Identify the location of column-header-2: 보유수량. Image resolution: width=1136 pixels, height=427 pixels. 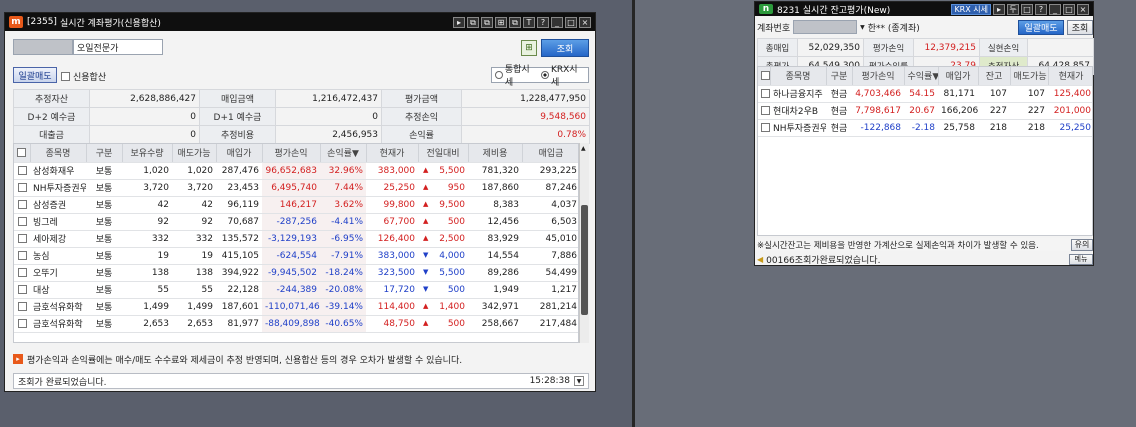
(147, 153).